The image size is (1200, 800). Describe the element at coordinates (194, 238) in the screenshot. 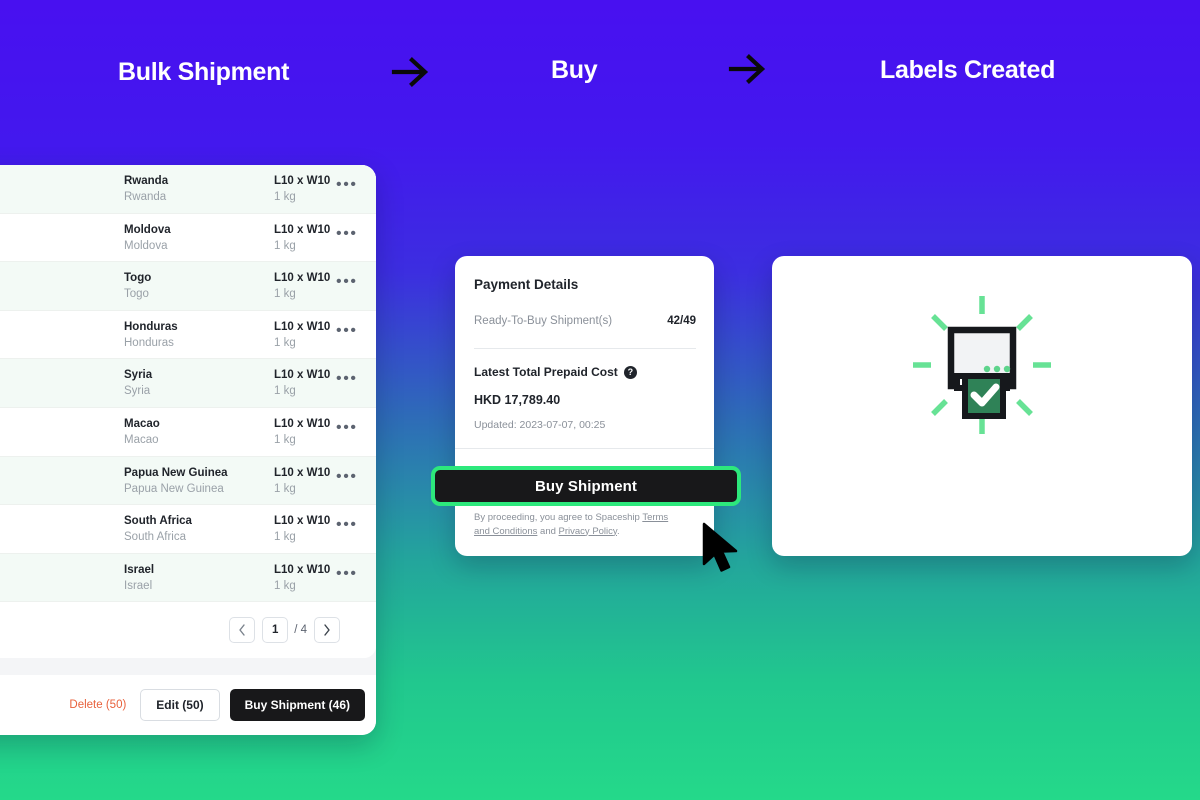

I see `row-destination: Moldova Moldova` at that location.